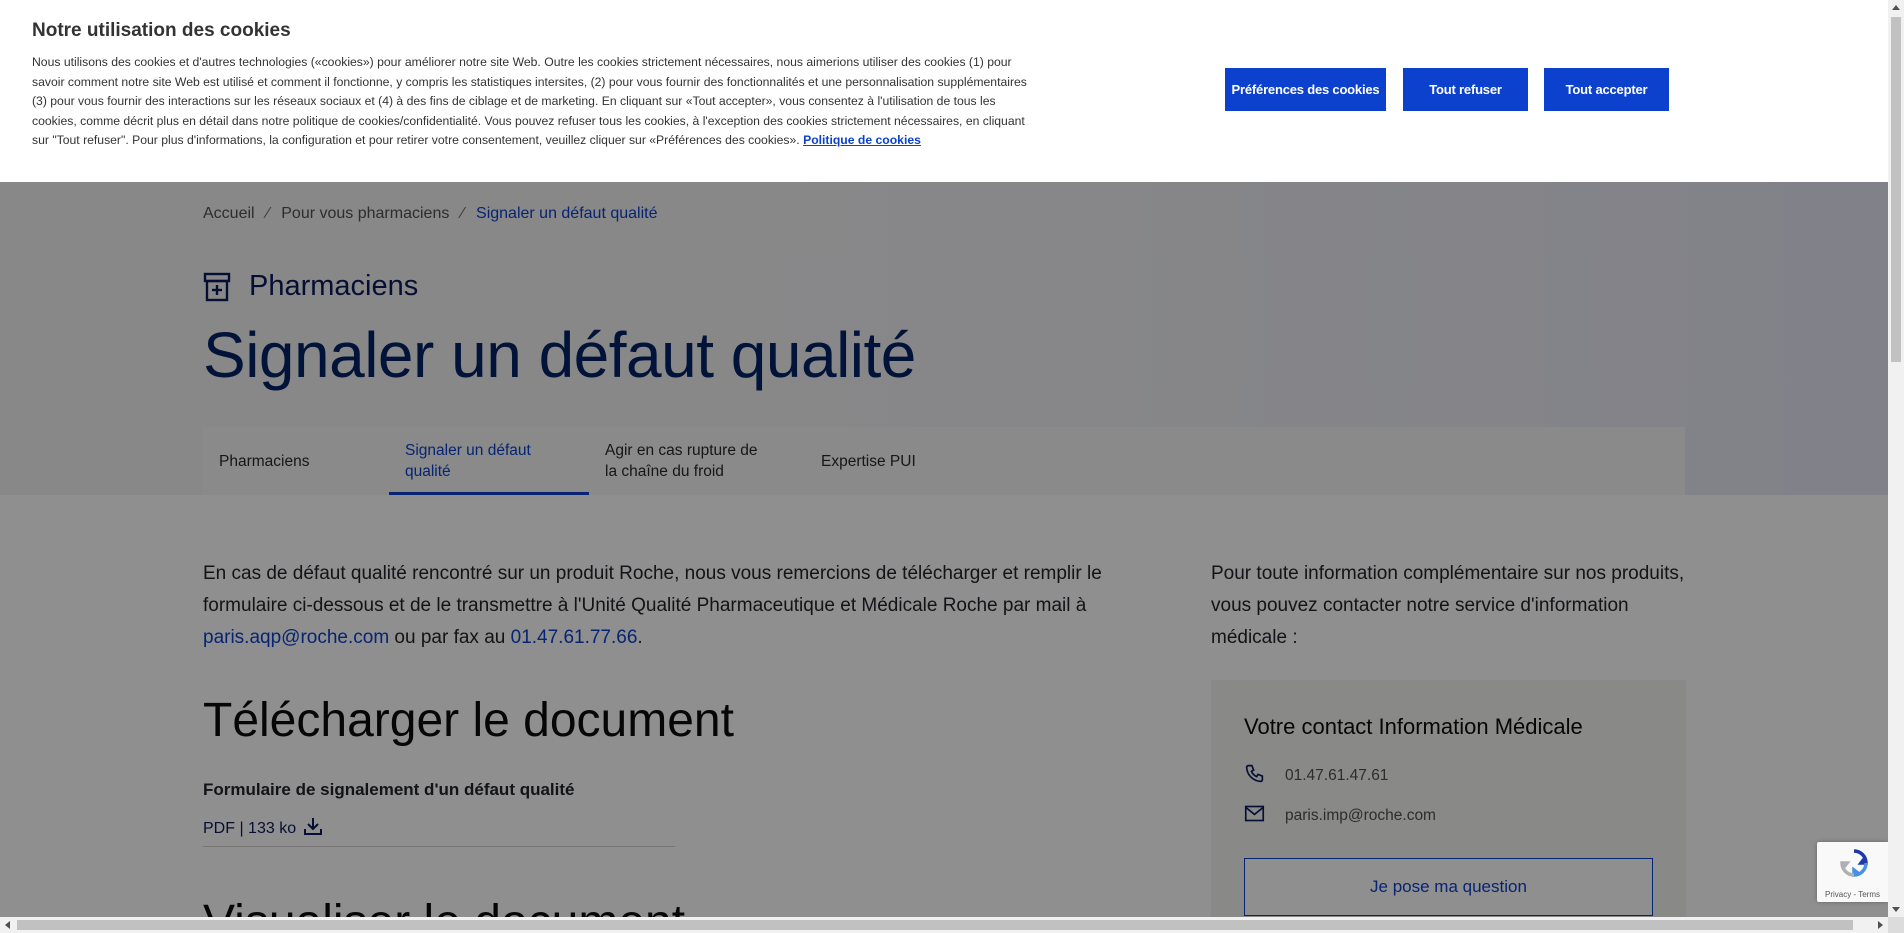 This screenshot has width=1904, height=933. What do you see at coordinates (1896, 925) in the screenshot?
I see `scrollbar-corner` at bounding box center [1896, 925].